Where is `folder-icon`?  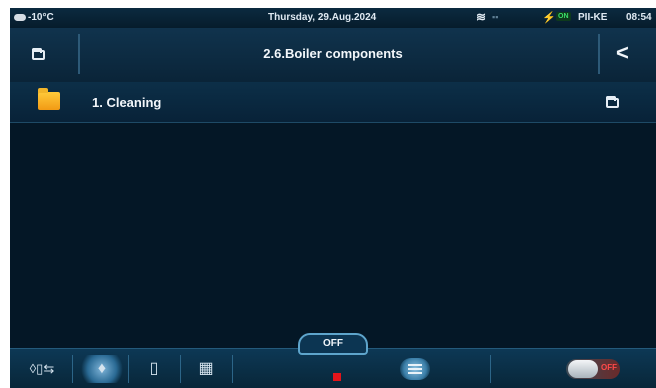
folder-icon is located at coordinates (49, 99).